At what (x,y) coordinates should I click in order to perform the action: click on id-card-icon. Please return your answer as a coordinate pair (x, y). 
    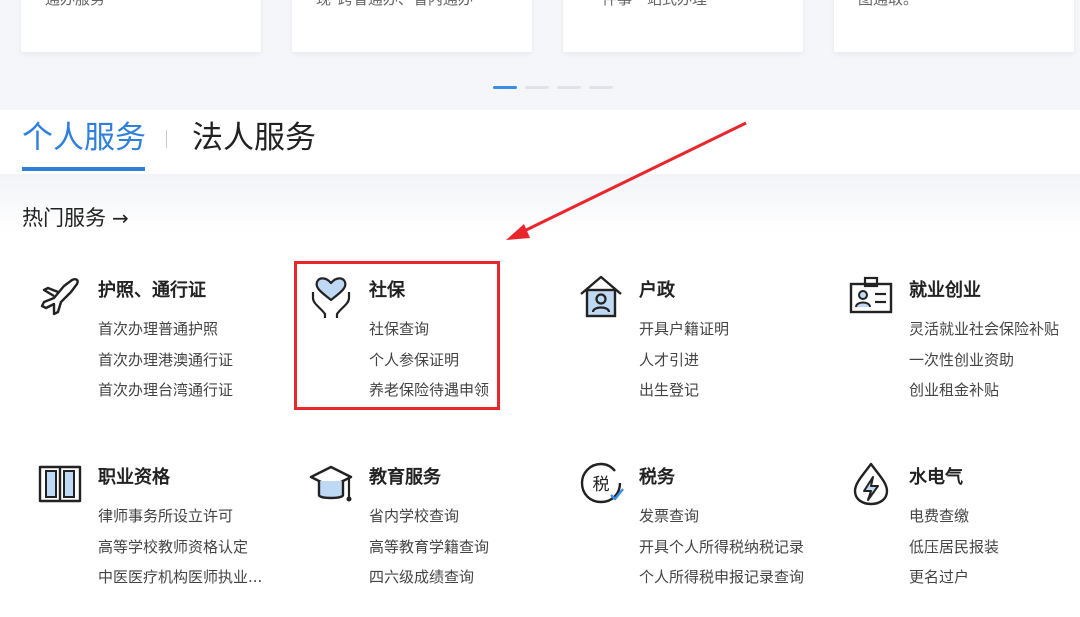
    Looking at the image, I should click on (871, 295).